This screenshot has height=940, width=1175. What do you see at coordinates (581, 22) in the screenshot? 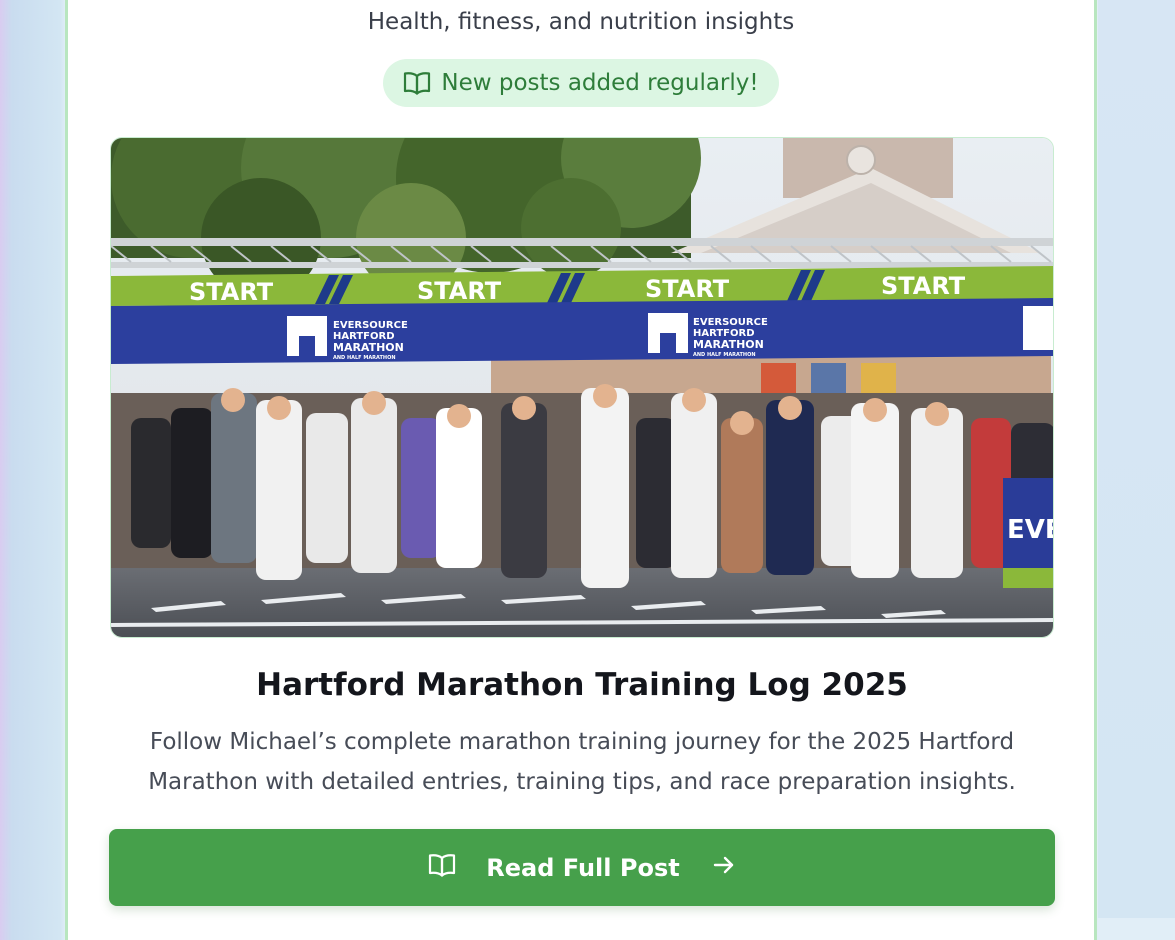
I see `page-subtitle: Health, fitness, and nutrition insights` at bounding box center [581, 22].